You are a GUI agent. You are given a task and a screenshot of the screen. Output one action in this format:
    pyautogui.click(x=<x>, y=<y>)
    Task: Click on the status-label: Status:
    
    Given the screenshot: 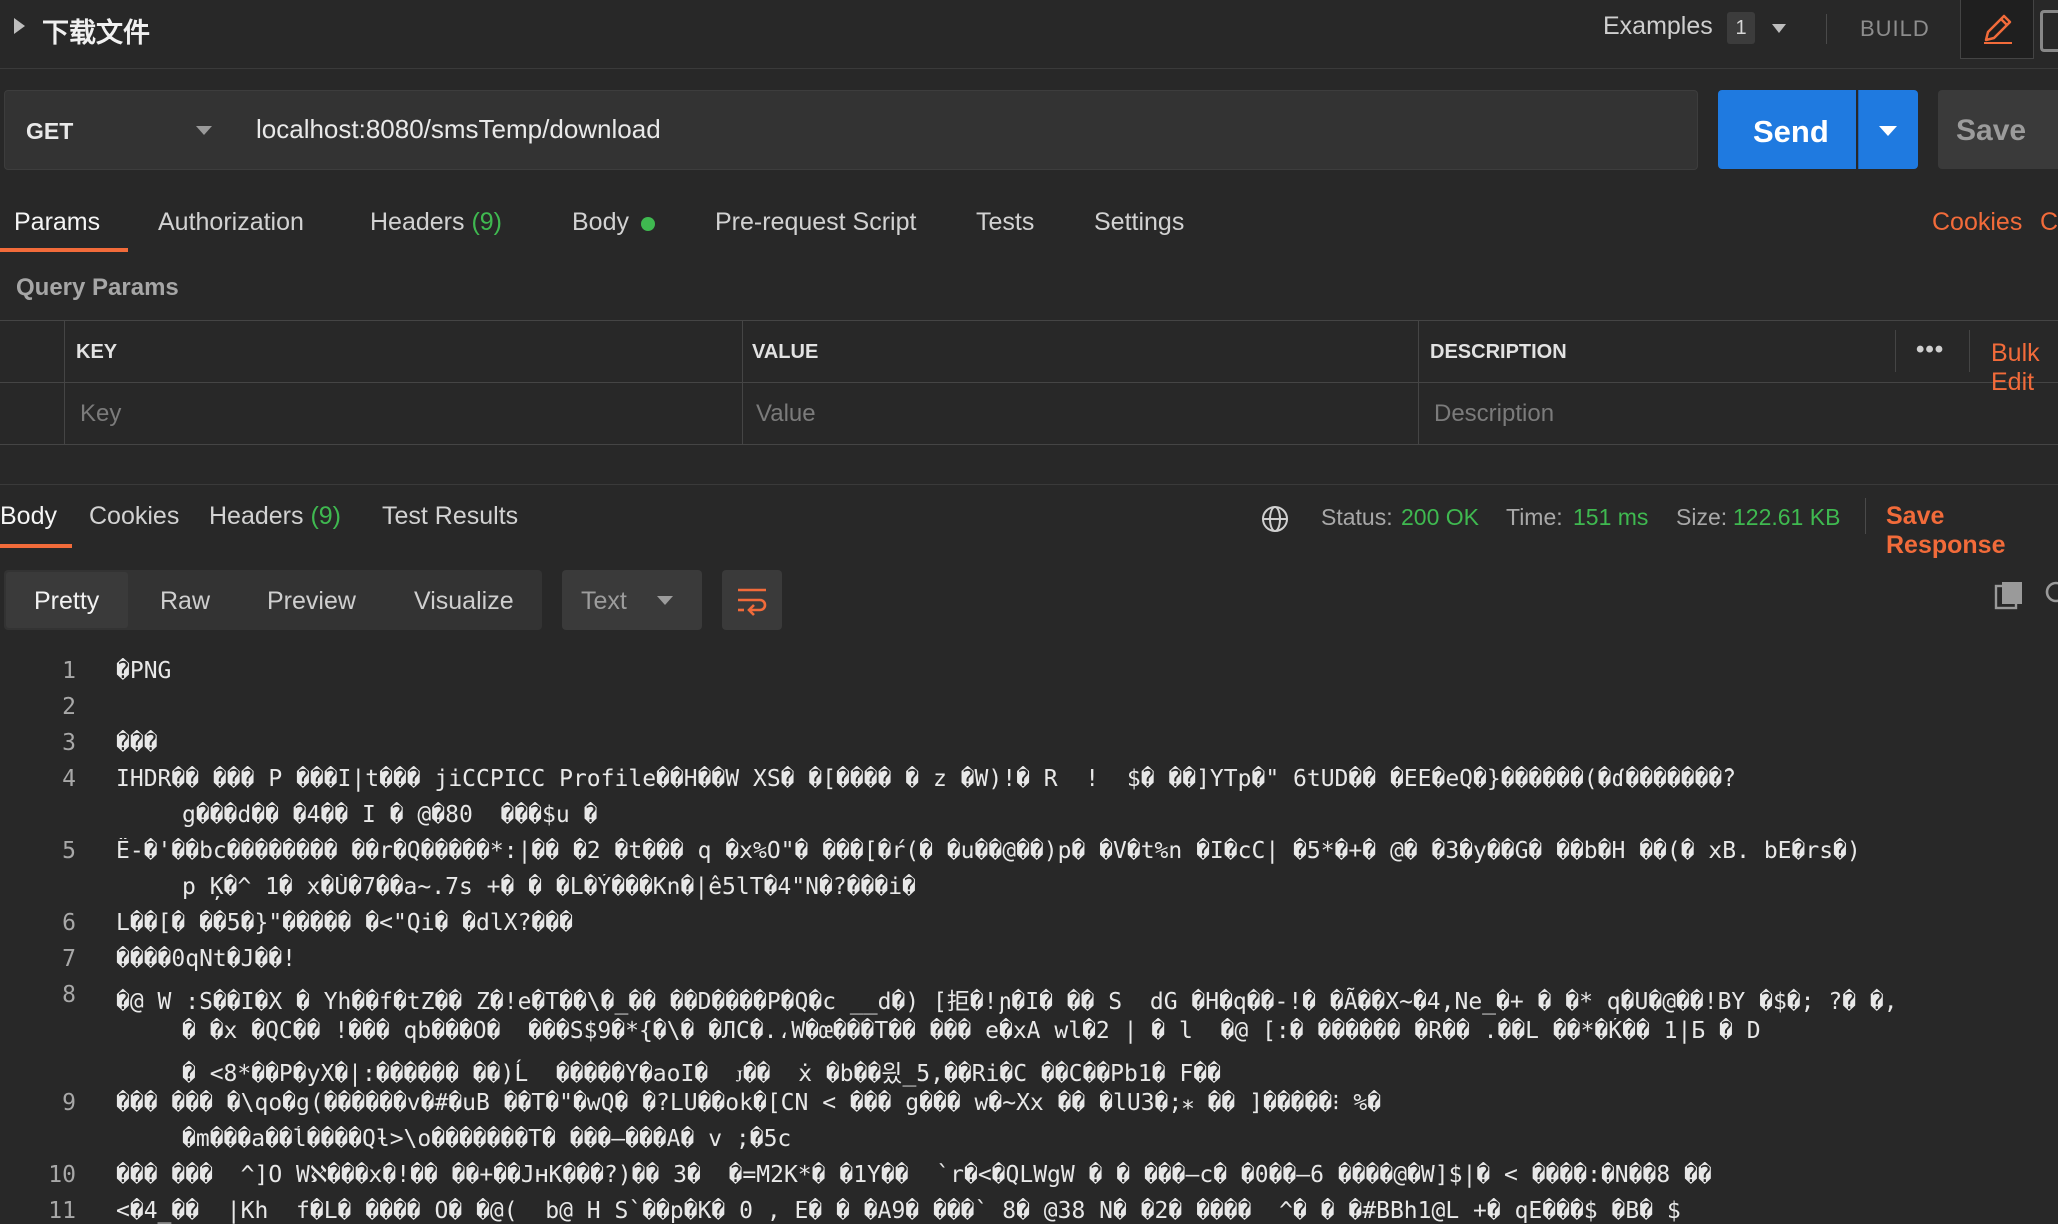 What is the action you would take?
    pyautogui.click(x=1357, y=517)
    